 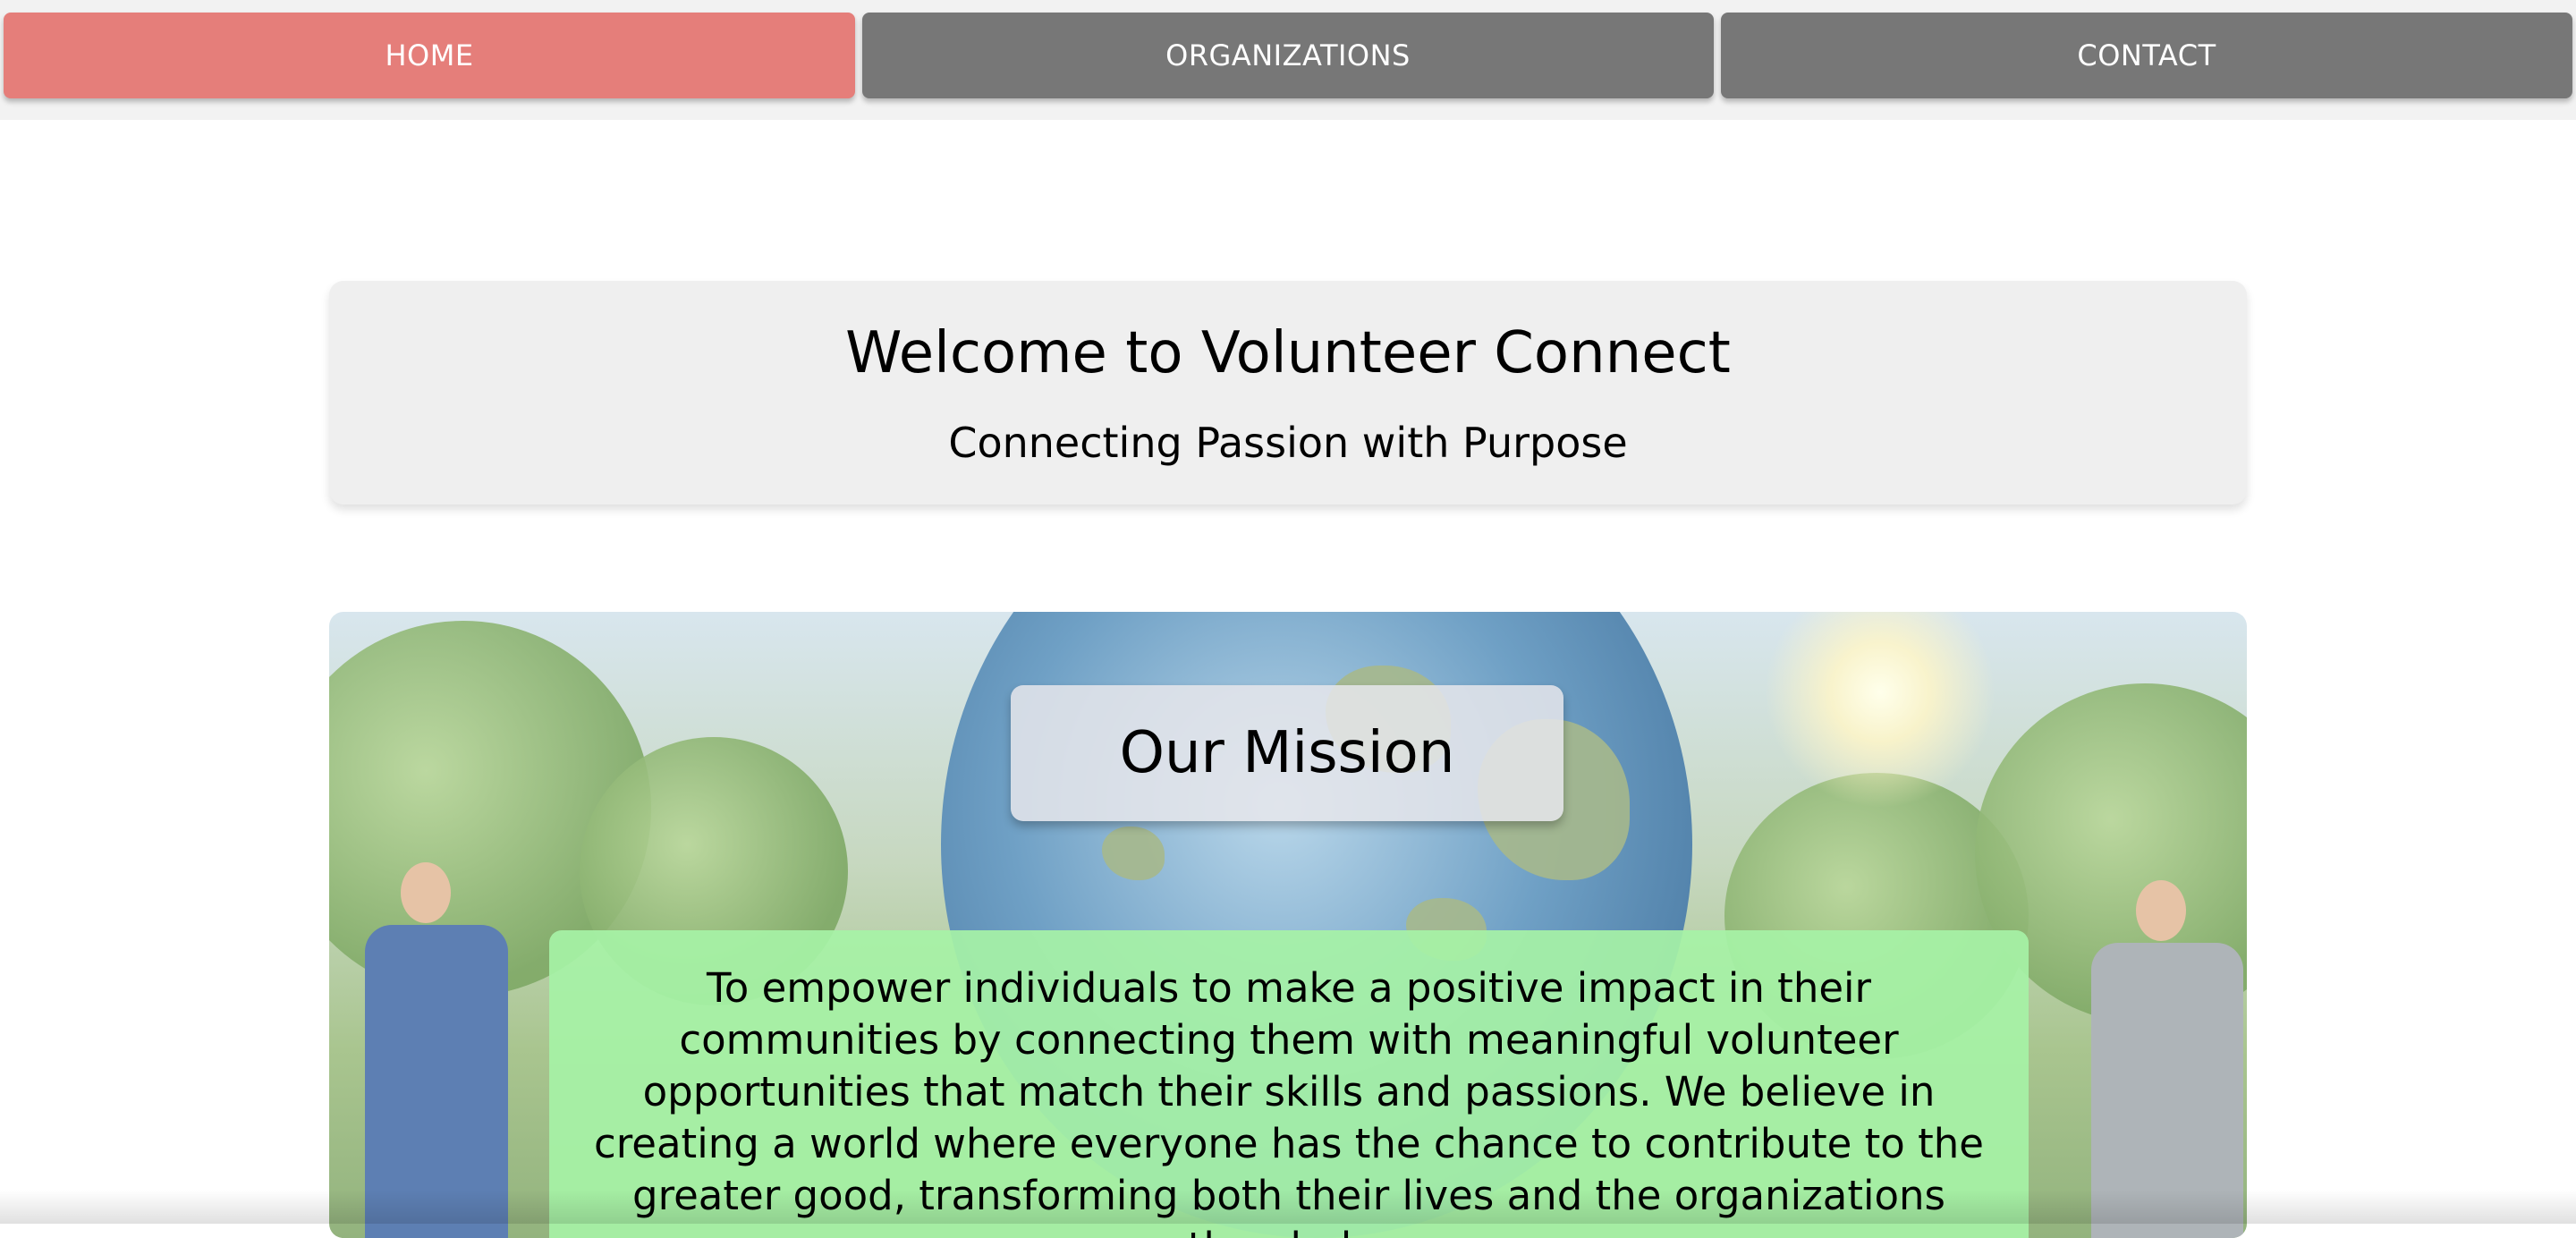 I want to click on continent-shape, so click(x=1133, y=853).